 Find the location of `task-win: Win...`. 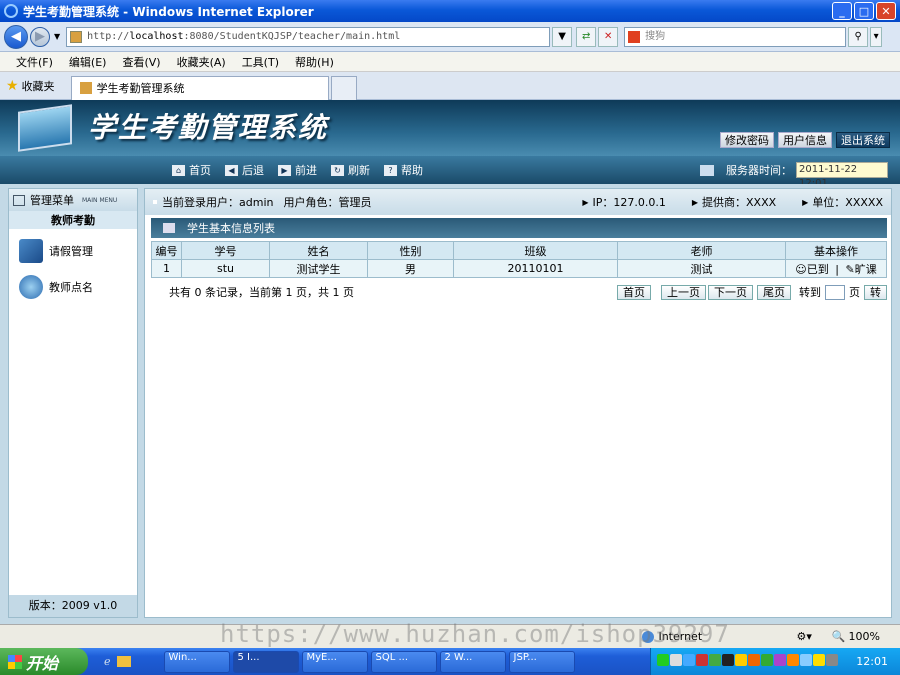

task-win: Win... is located at coordinates (196, 661).